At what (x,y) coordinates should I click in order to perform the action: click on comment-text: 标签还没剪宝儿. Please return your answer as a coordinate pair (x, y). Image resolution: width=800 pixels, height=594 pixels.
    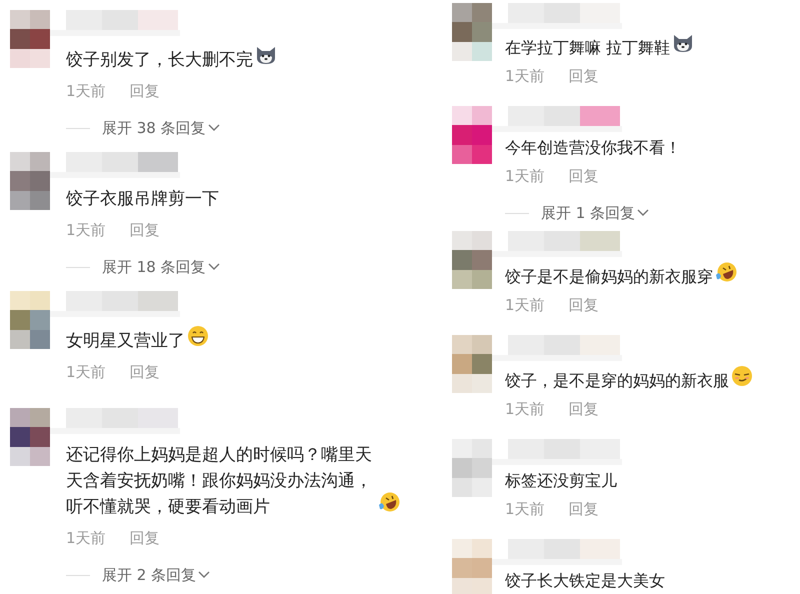
    Looking at the image, I should click on (561, 481).